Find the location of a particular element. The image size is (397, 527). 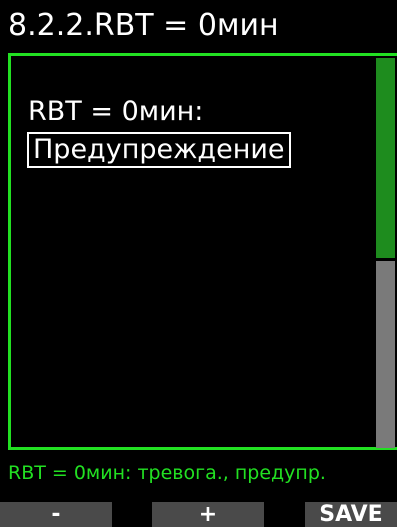

scrollbar is located at coordinates (385, 251).